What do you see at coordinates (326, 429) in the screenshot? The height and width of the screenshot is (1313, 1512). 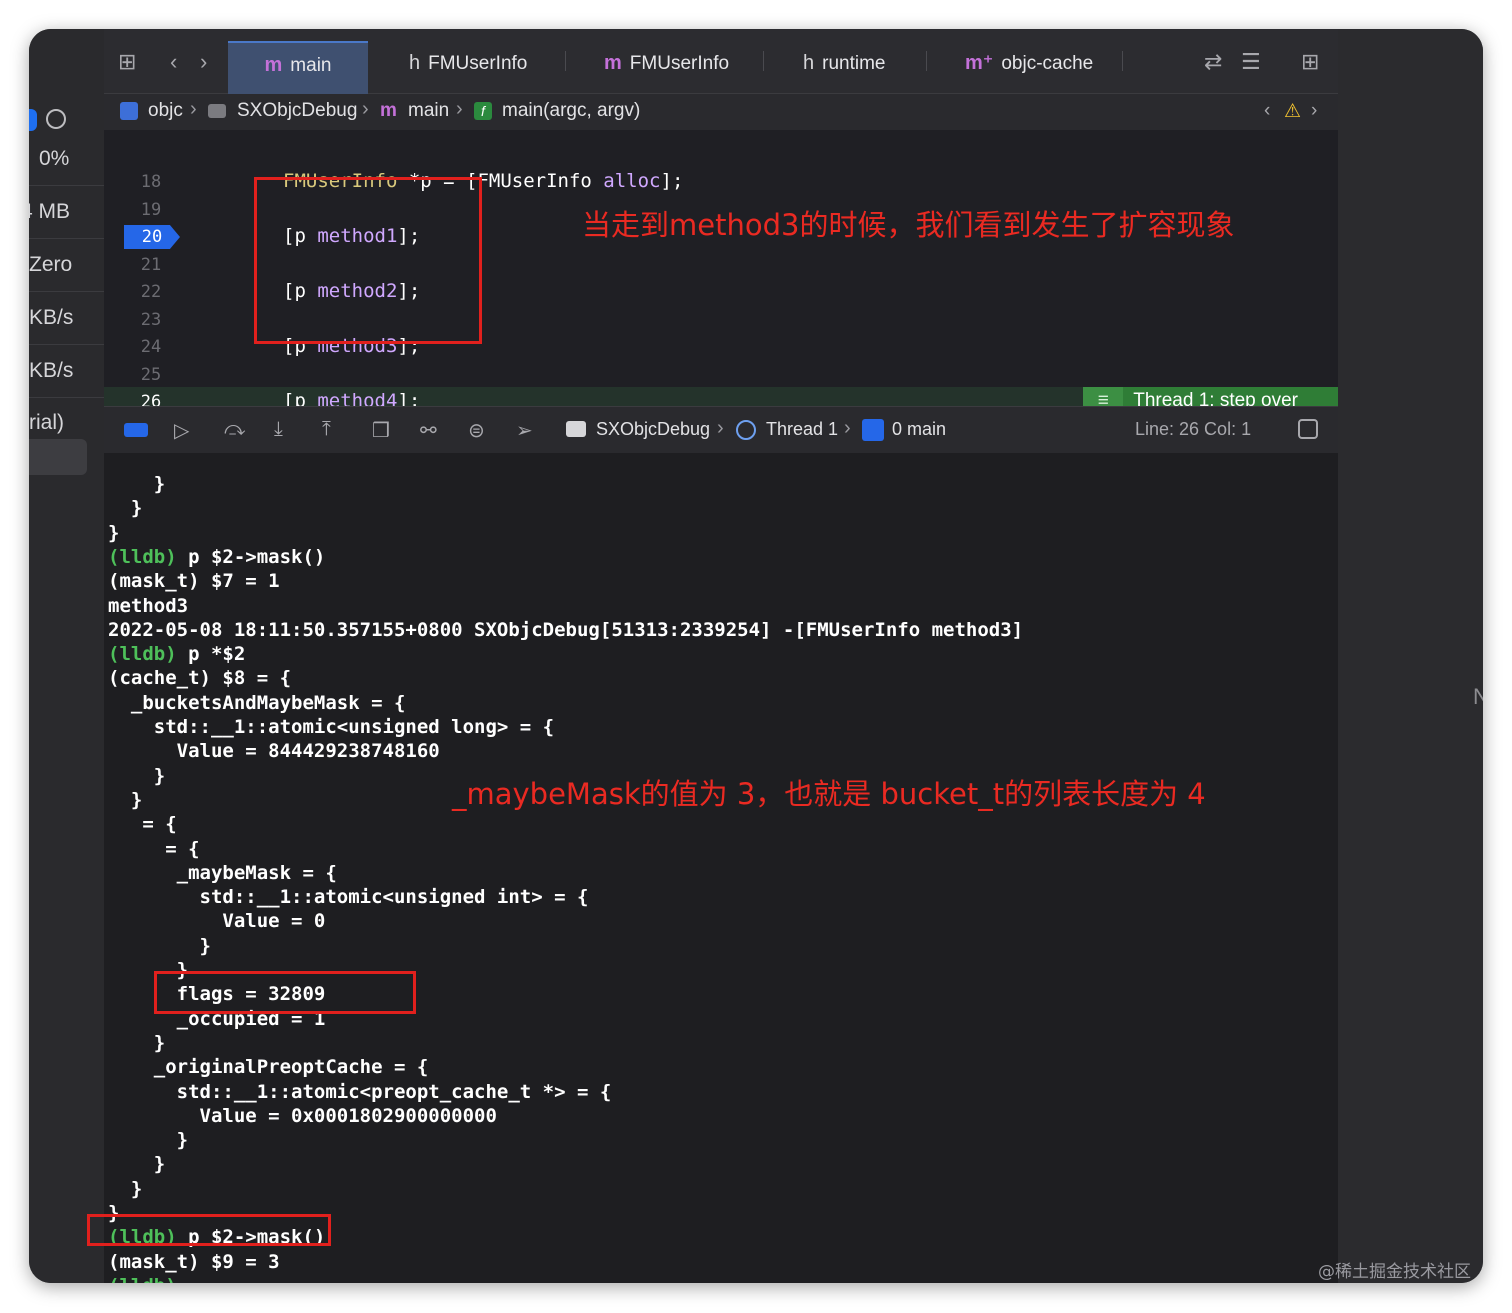 I see `step-out-icon: ⤒` at bounding box center [326, 429].